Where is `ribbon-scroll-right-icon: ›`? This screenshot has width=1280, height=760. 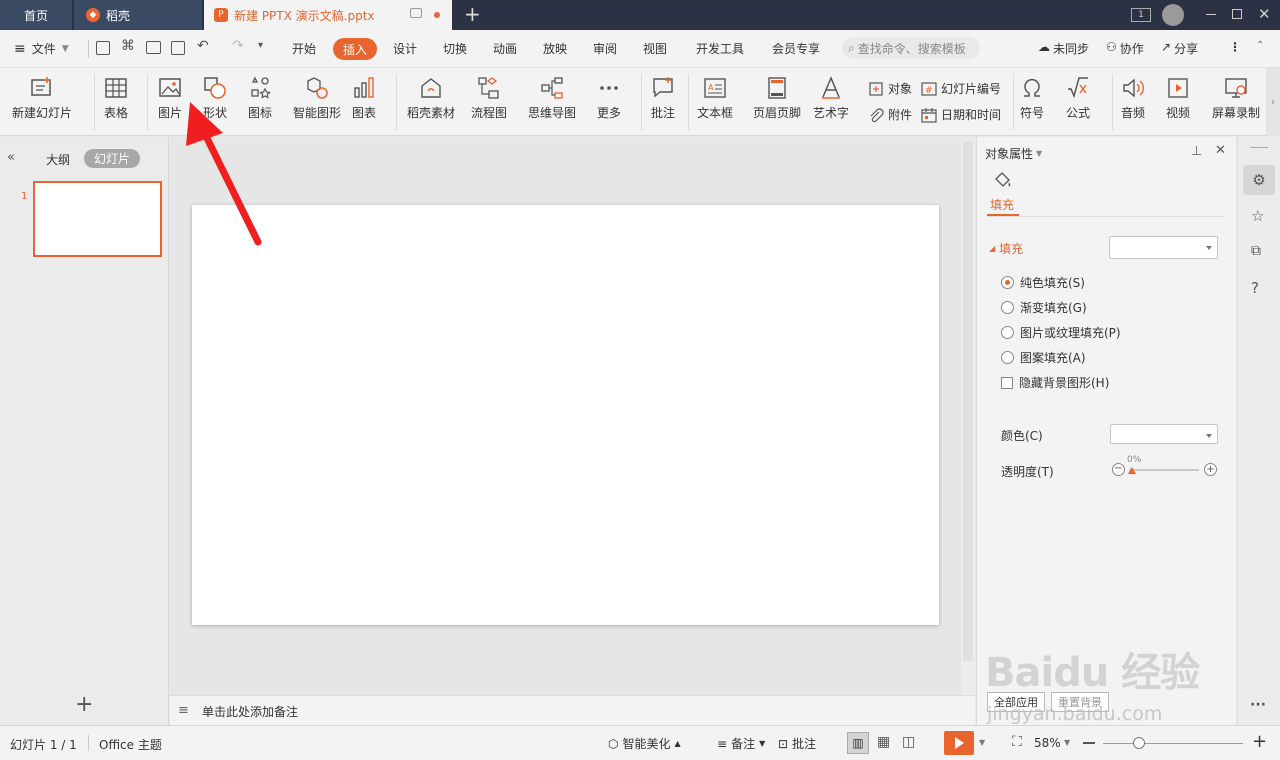 ribbon-scroll-right-icon: › is located at coordinates (1273, 102).